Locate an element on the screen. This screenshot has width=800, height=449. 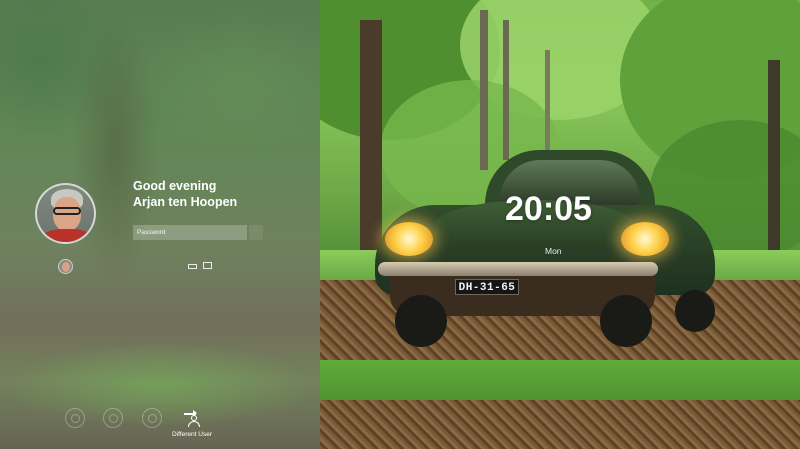
monitor-icon is located at coordinates (207, 265).